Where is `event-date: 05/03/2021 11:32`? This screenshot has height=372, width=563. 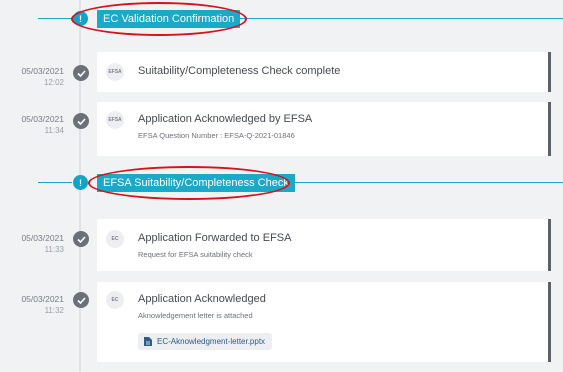
event-date: 05/03/2021 11:32 is located at coordinates (42, 304).